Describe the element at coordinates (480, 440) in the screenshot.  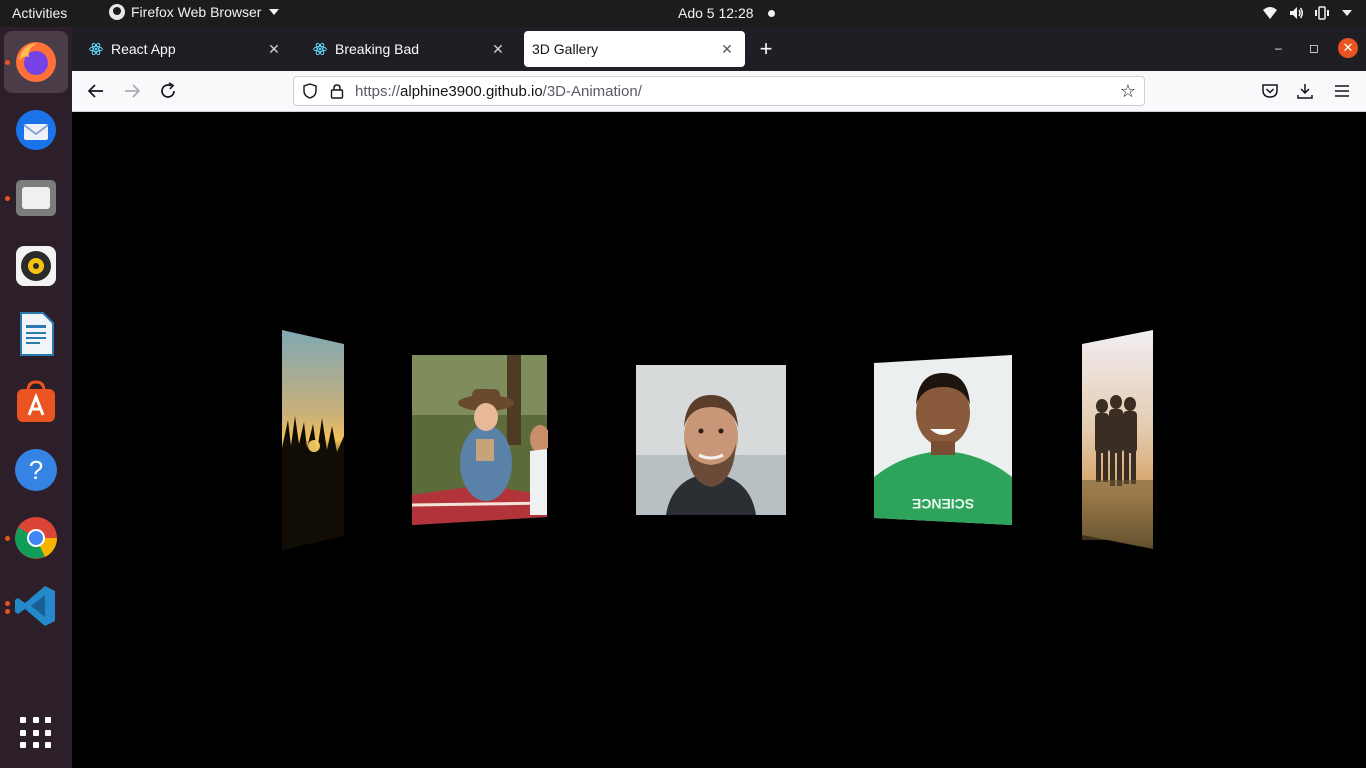
I see `gallery-image-picnic-woman` at that location.